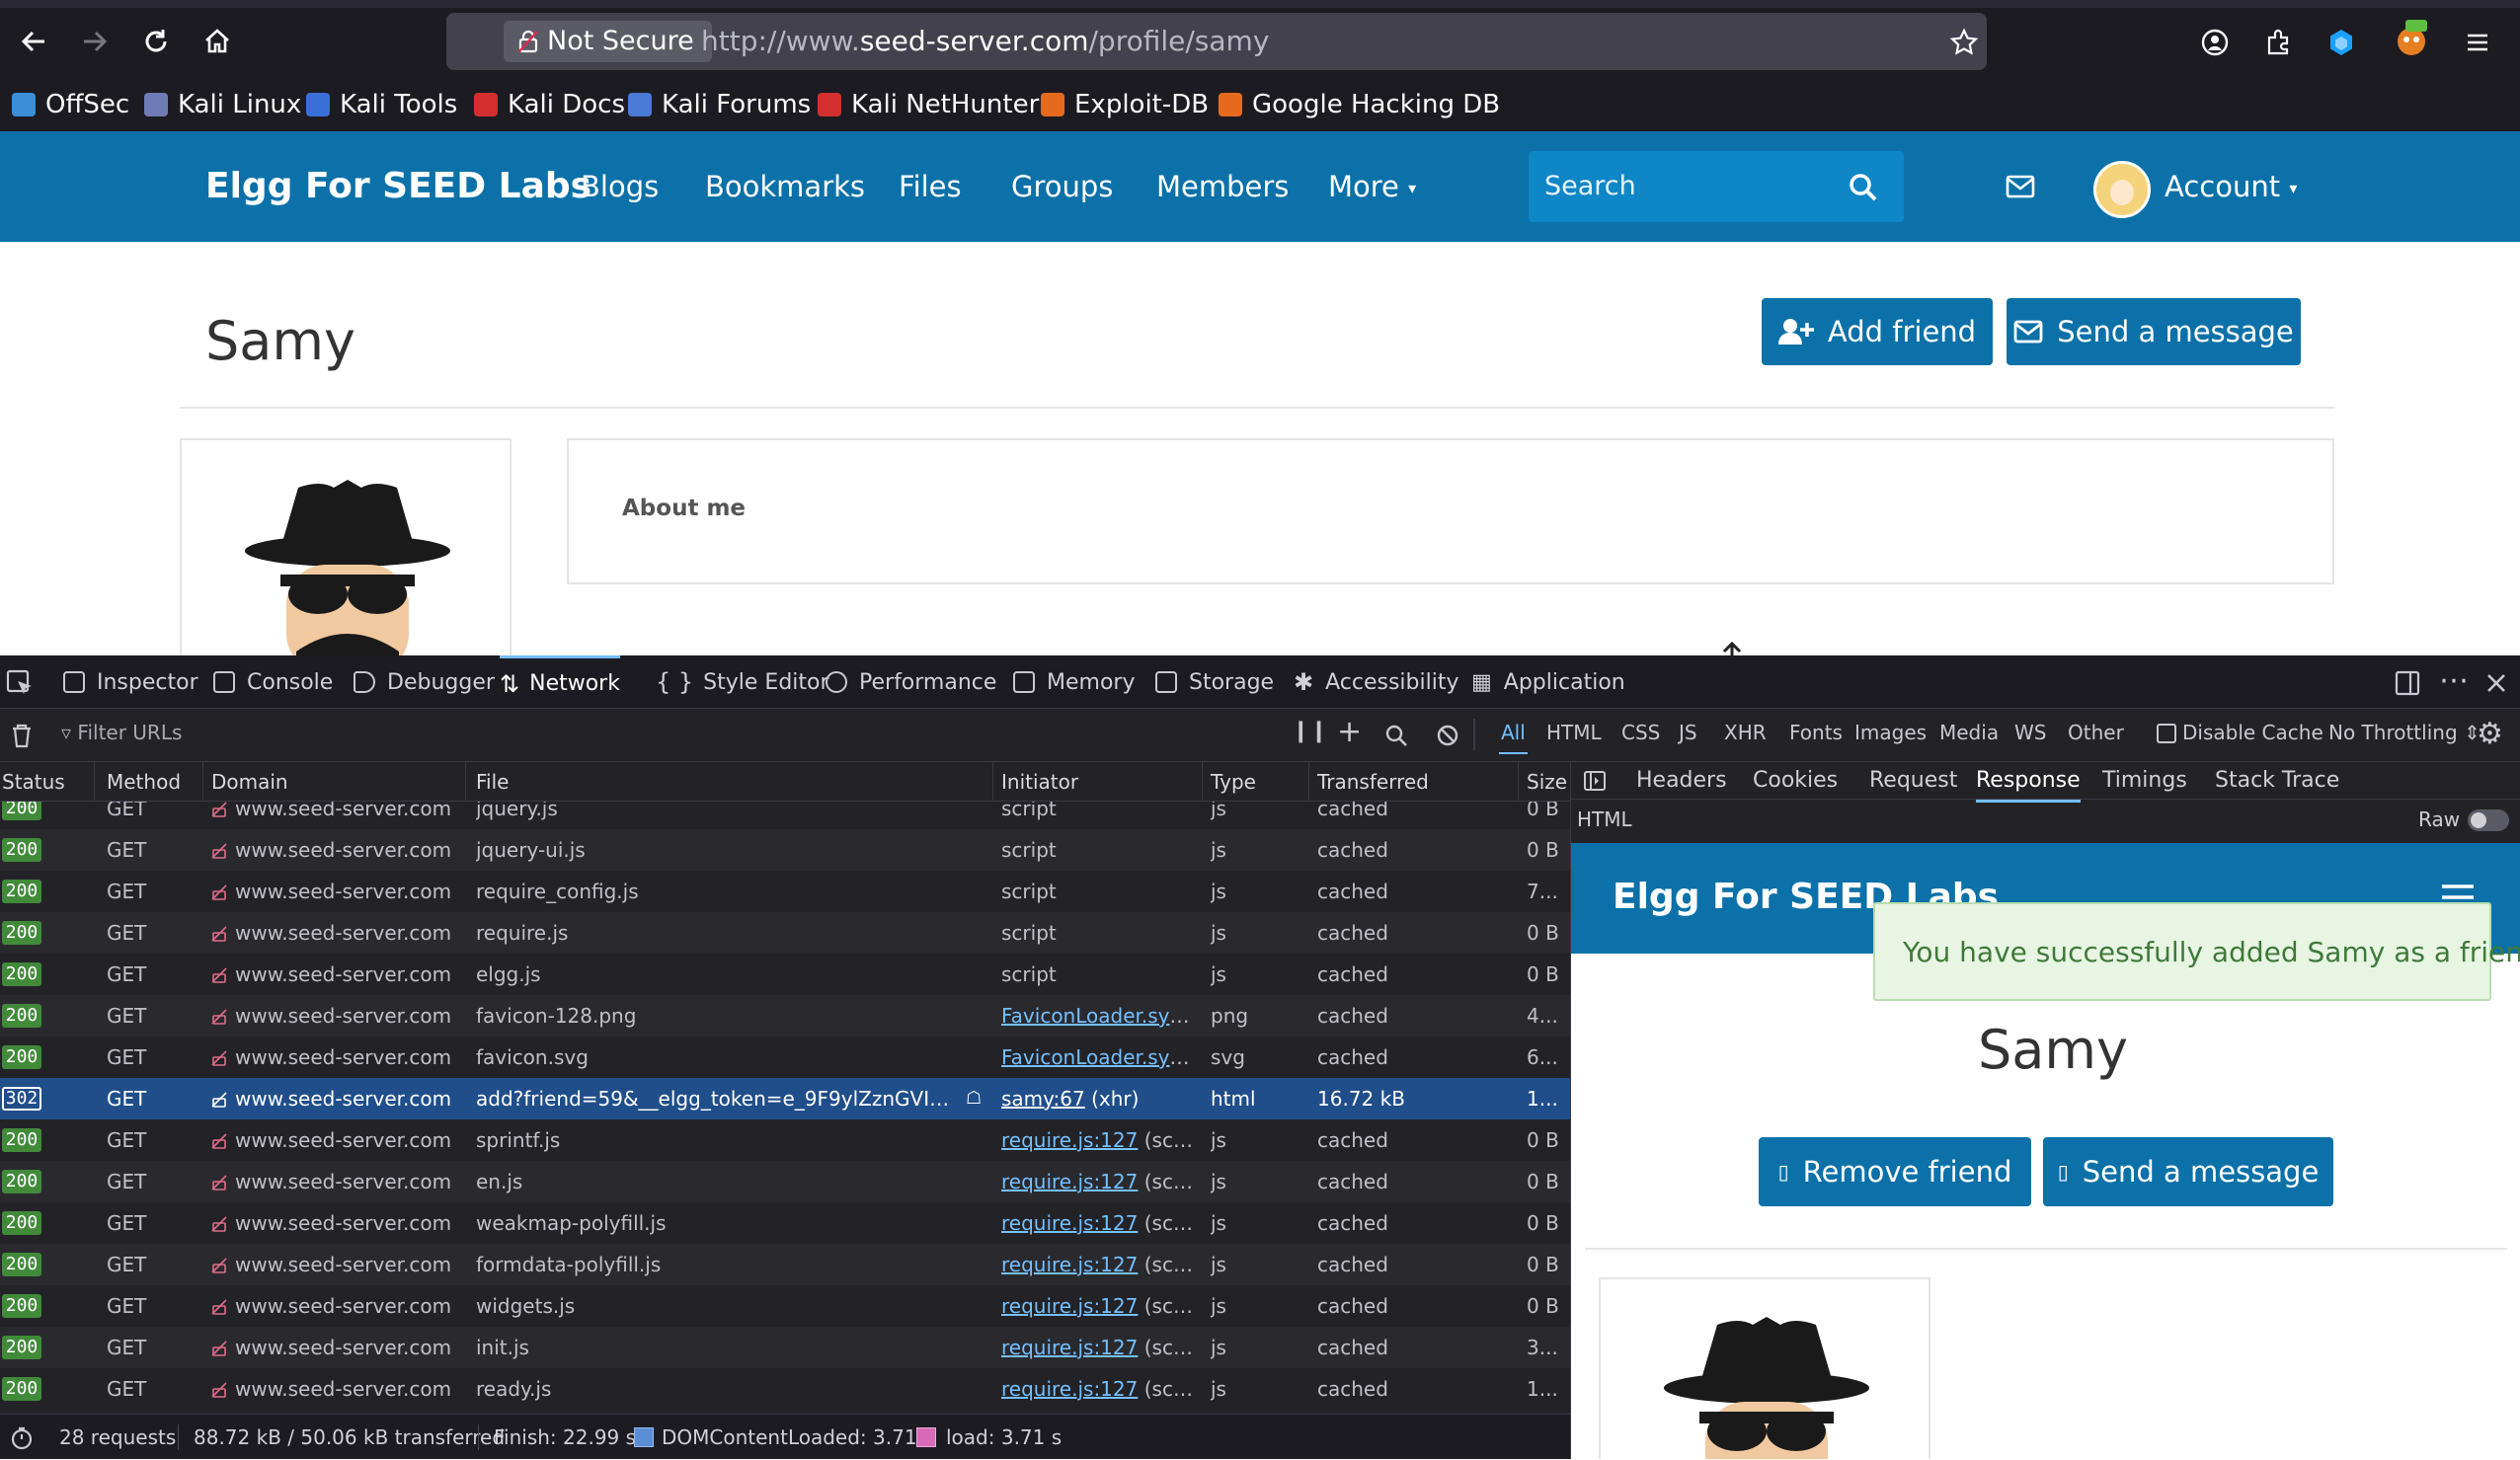  Describe the element at coordinates (930, 187) in the screenshot. I see `nav-files: Files` at that location.